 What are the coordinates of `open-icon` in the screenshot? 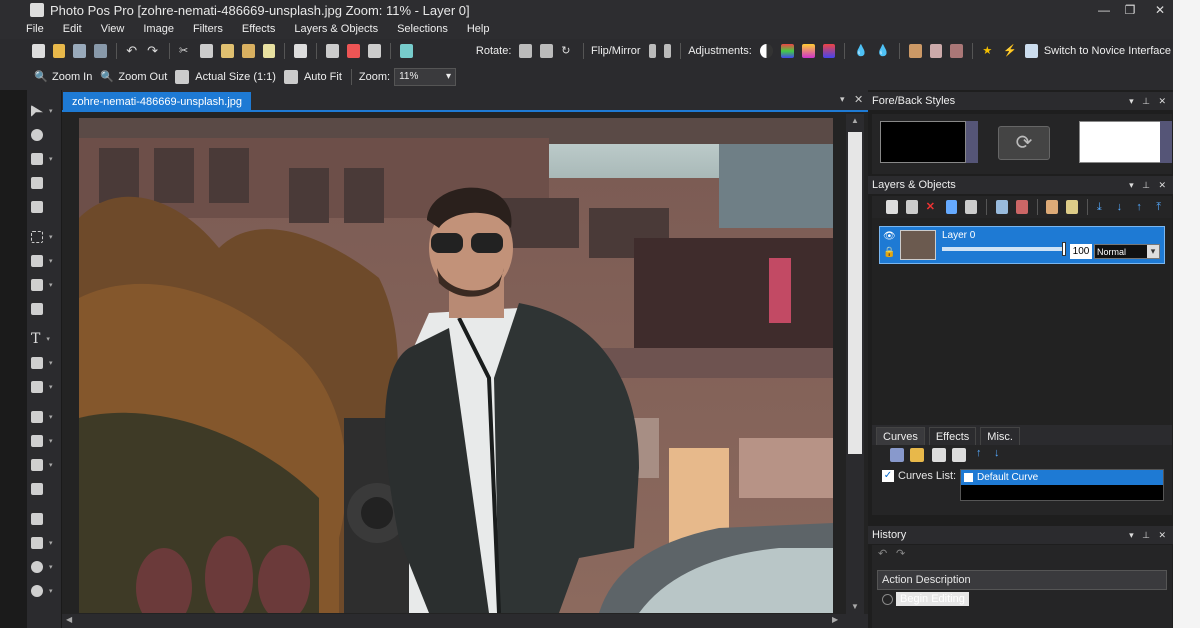 It's located at (59, 51).